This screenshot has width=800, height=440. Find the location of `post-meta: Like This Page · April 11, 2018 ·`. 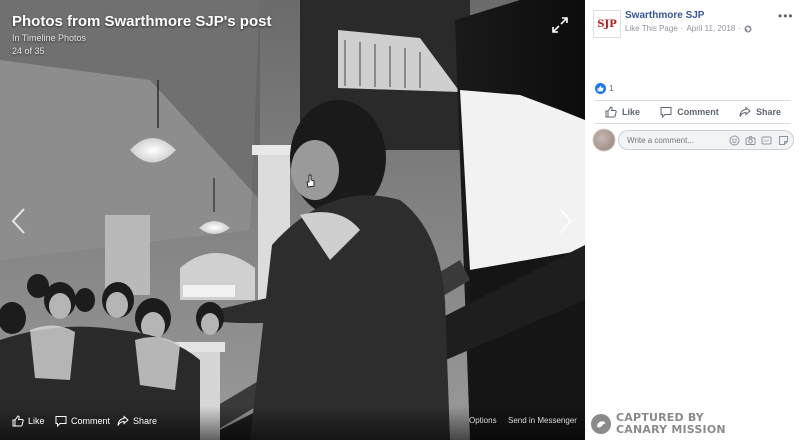

post-meta: Like This Page · April 11, 2018 · is located at coordinates (688, 28).